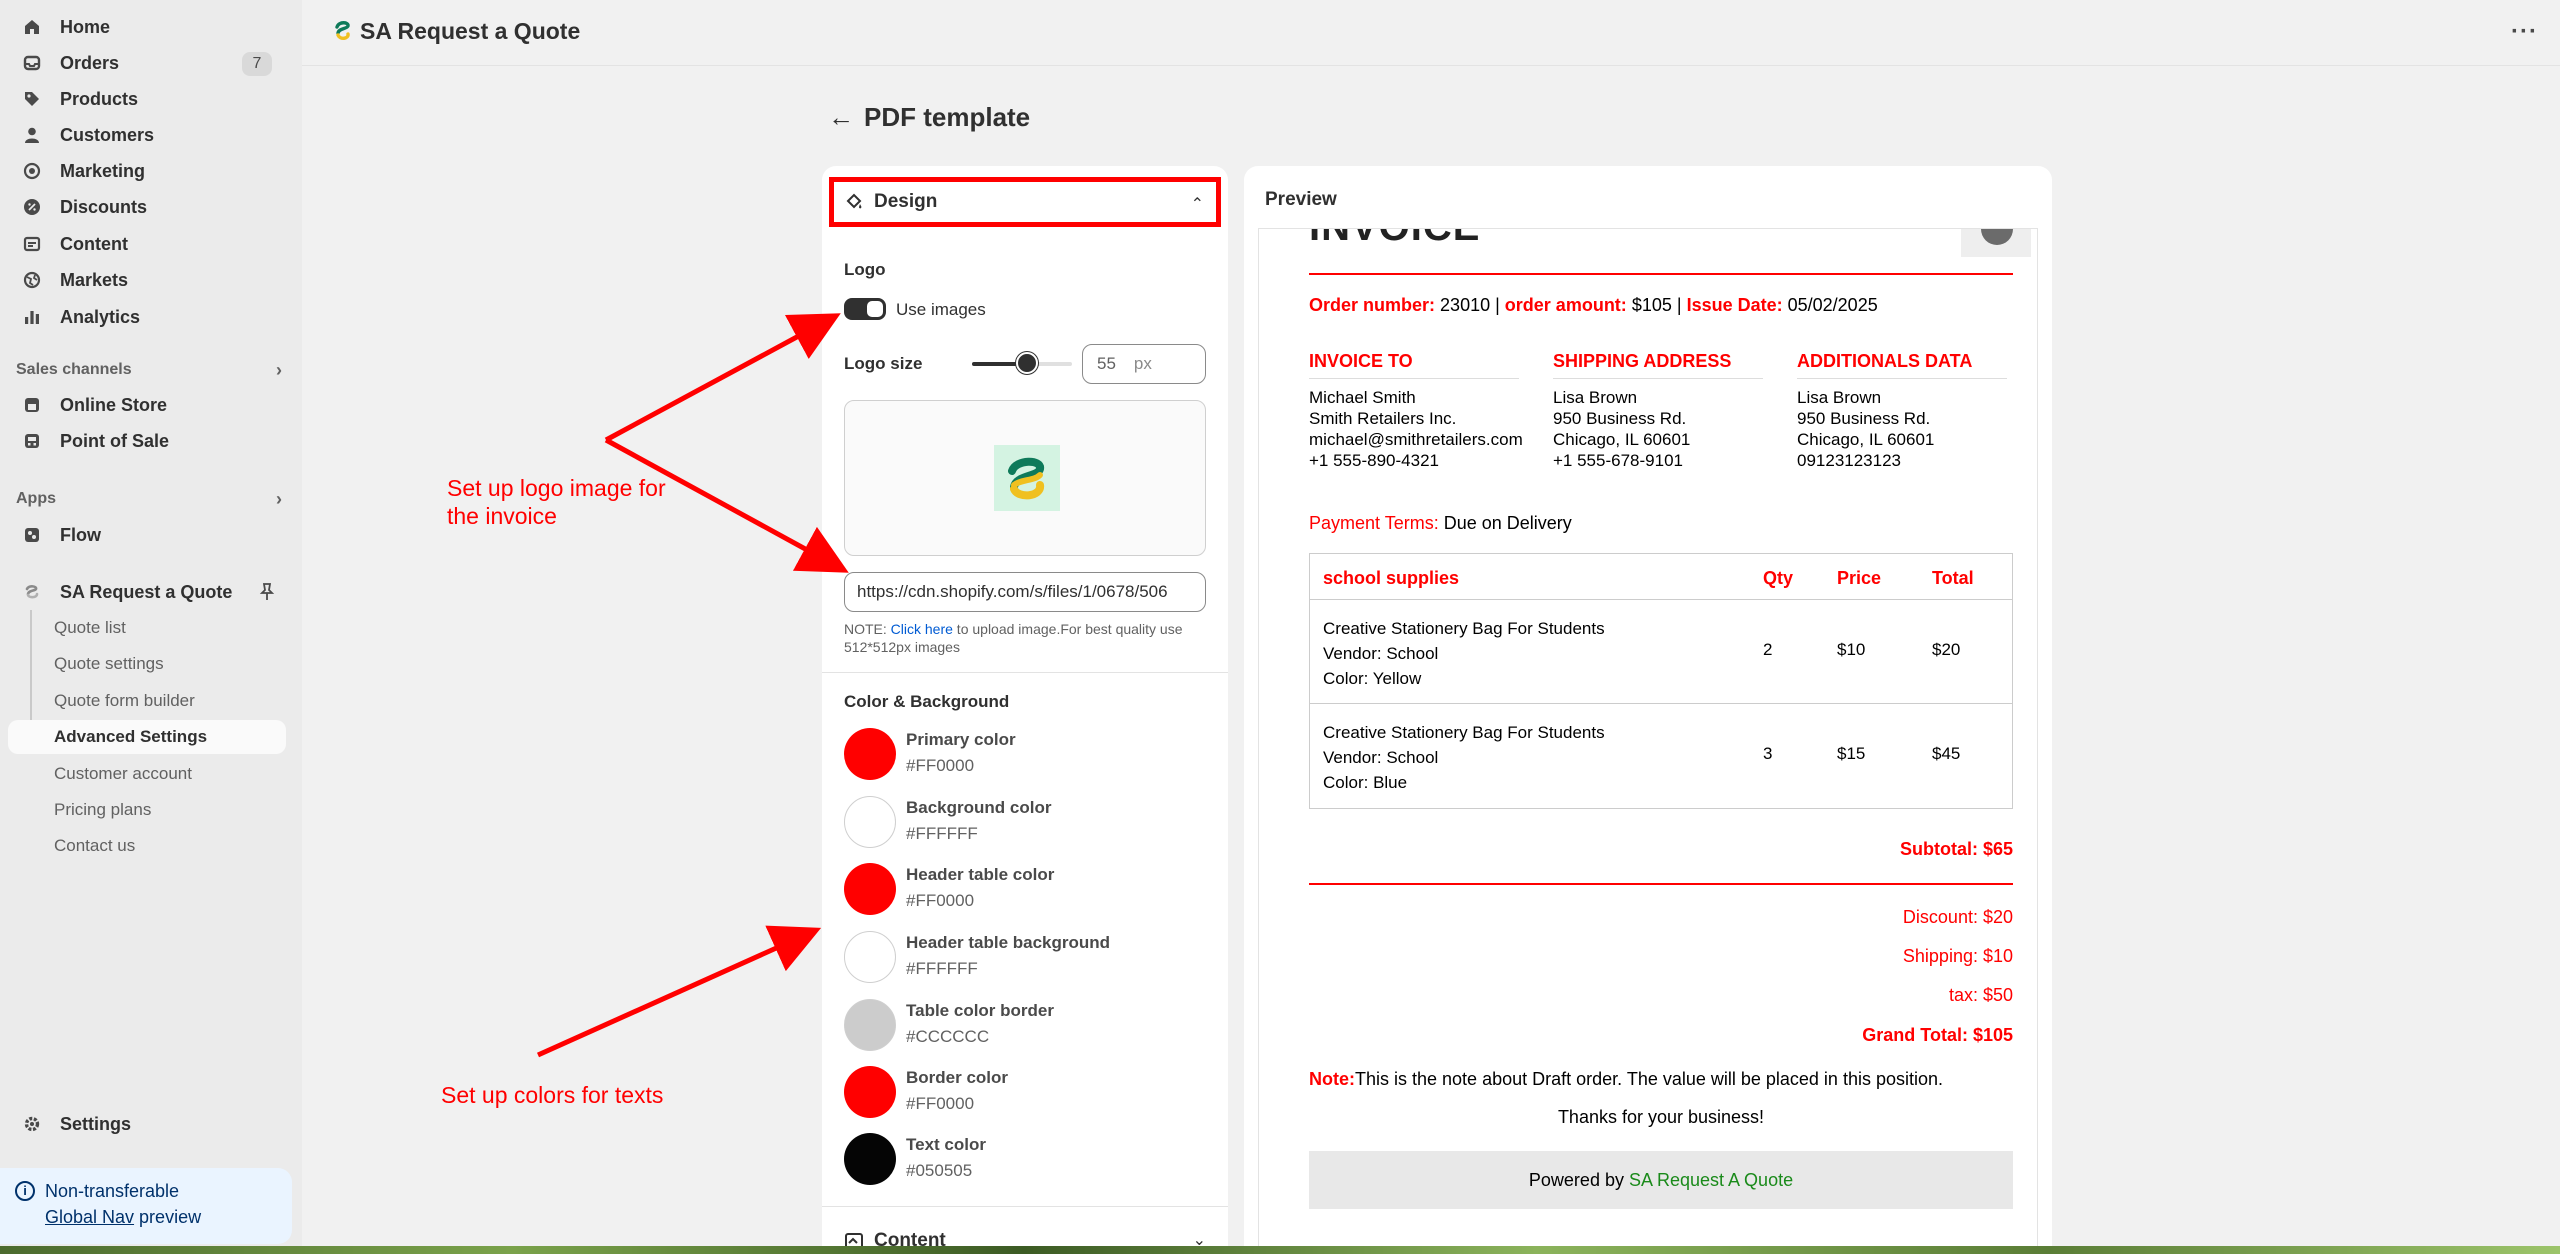 This screenshot has width=2560, height=1254. Describe the element at coordinates (147, 1124) in the screenshot. I see `nav-settings: Settings` at that location.